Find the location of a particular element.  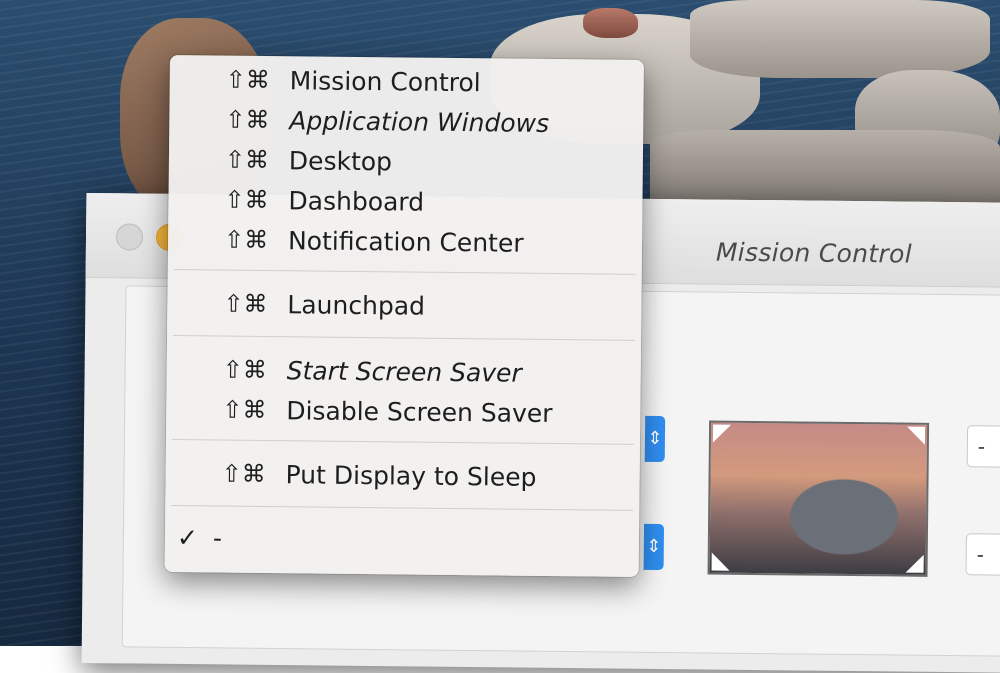

menu-item-application-windows: ⇧⌘ Application Windows is located at coordinates (406, 121).